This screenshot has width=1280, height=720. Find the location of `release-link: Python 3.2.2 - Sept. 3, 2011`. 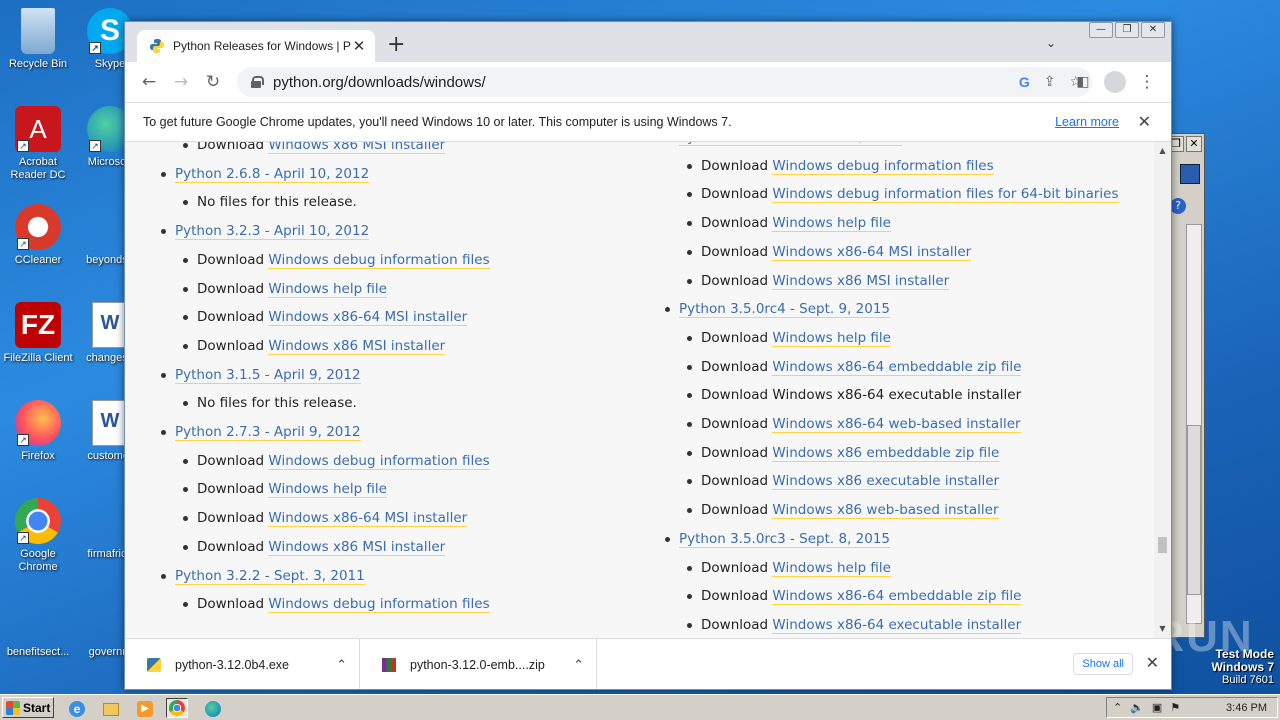

release-link: Python 3.2.2 - Sept. 3, 2011 is located at coordinates (270, 576).